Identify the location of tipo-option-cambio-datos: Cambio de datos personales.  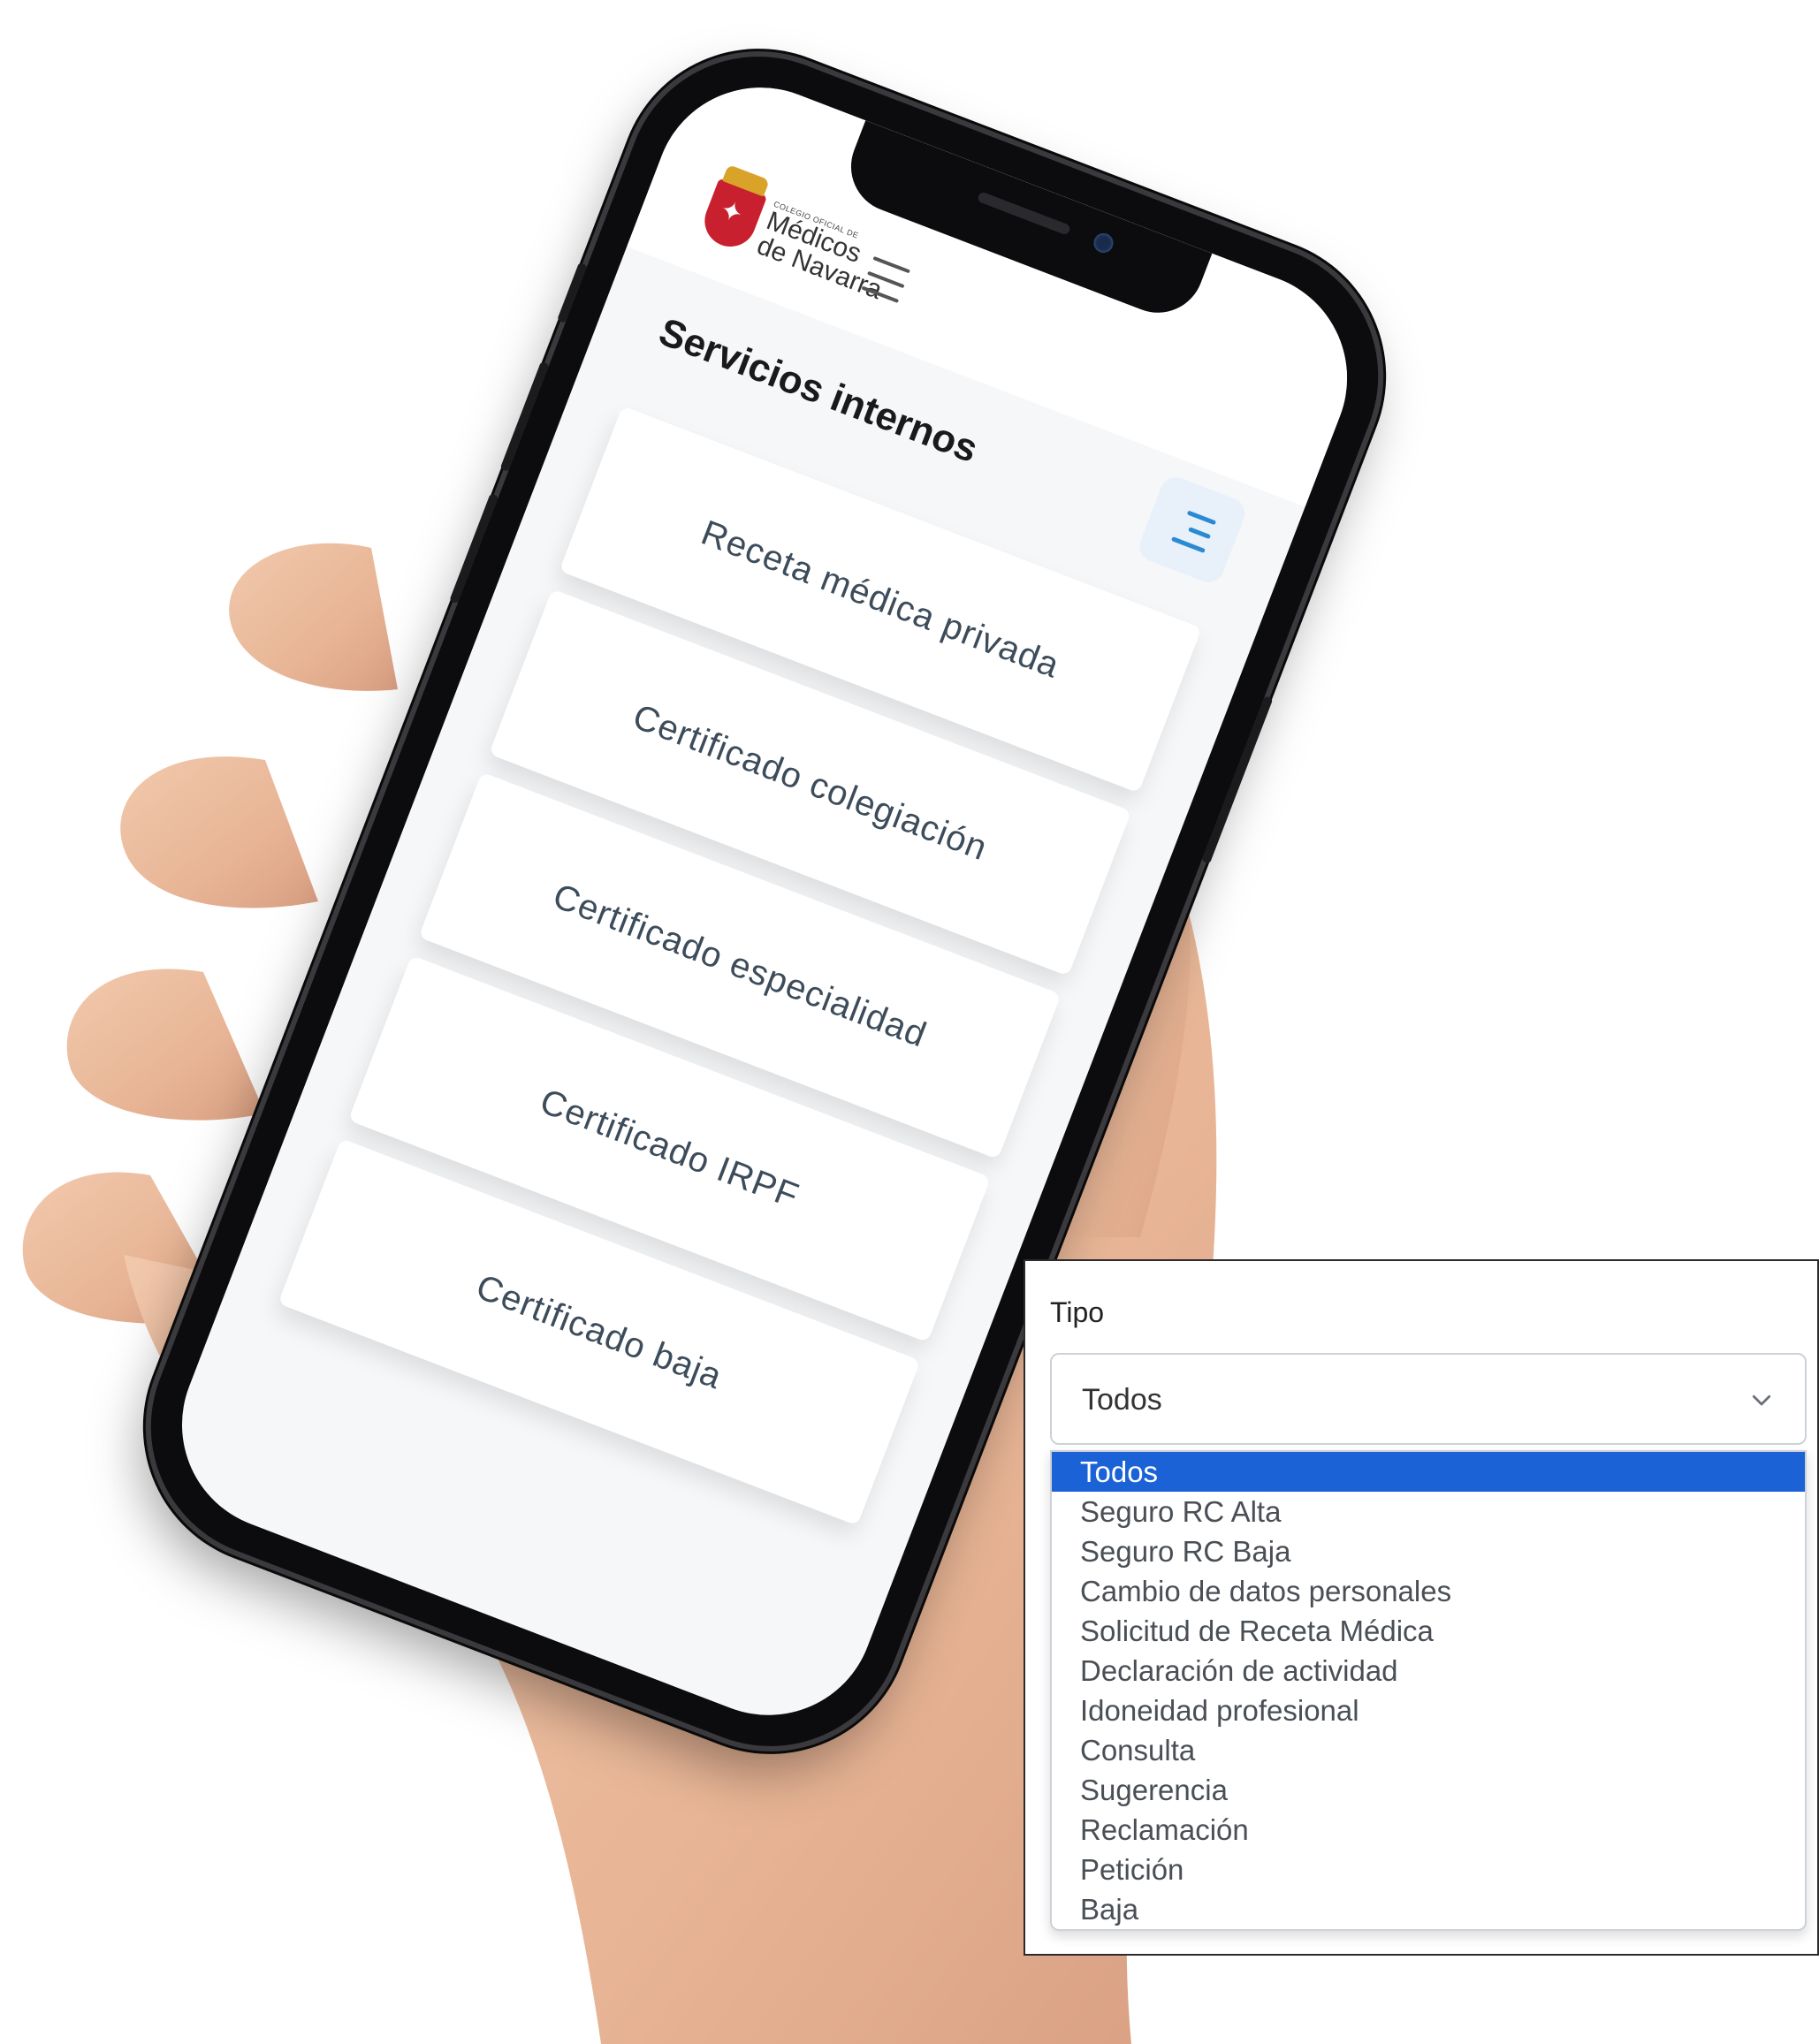
(1428, 1591).